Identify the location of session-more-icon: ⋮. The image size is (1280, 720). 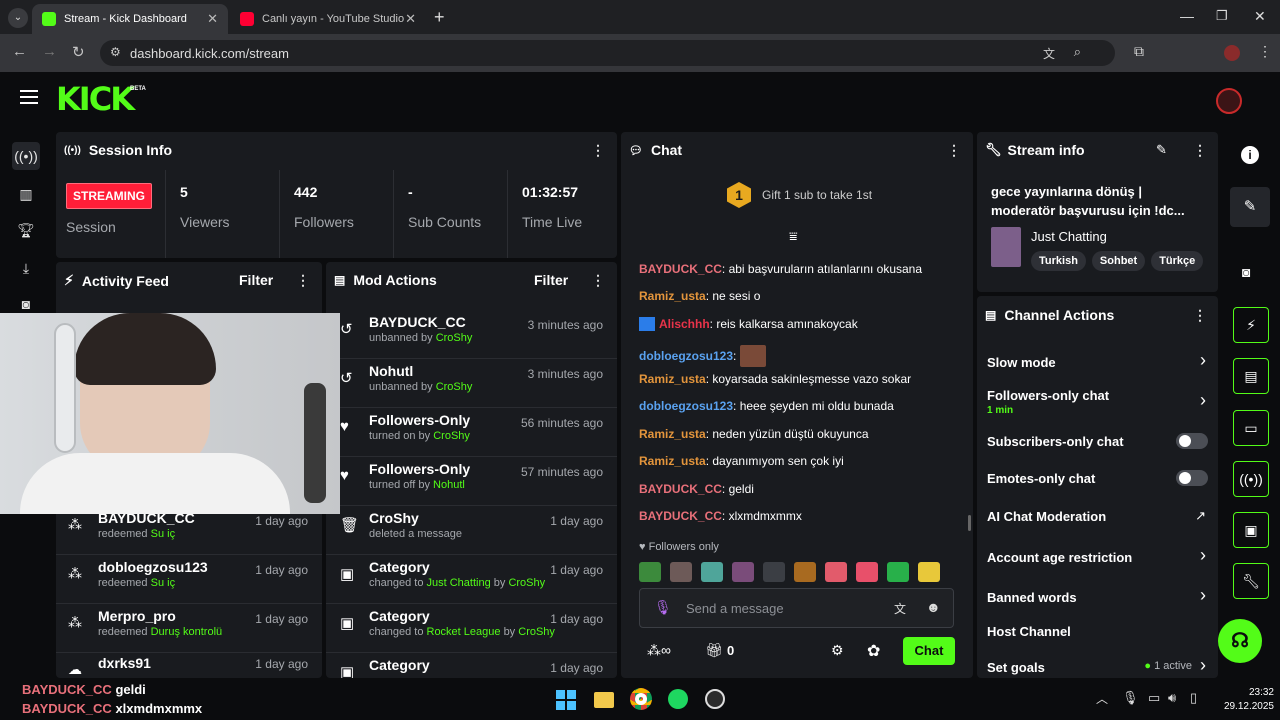
(598, 150).